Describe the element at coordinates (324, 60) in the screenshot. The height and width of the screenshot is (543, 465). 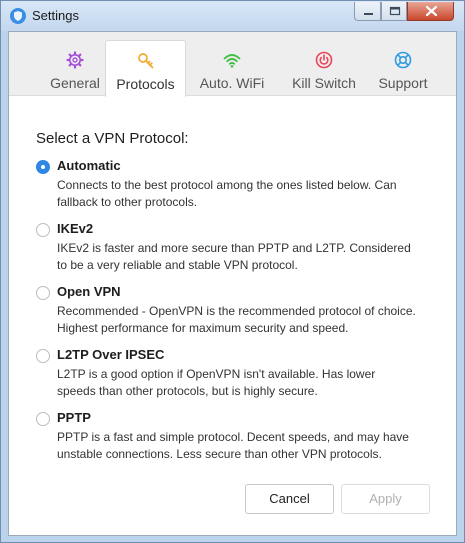
I see `power-icon` at that location.